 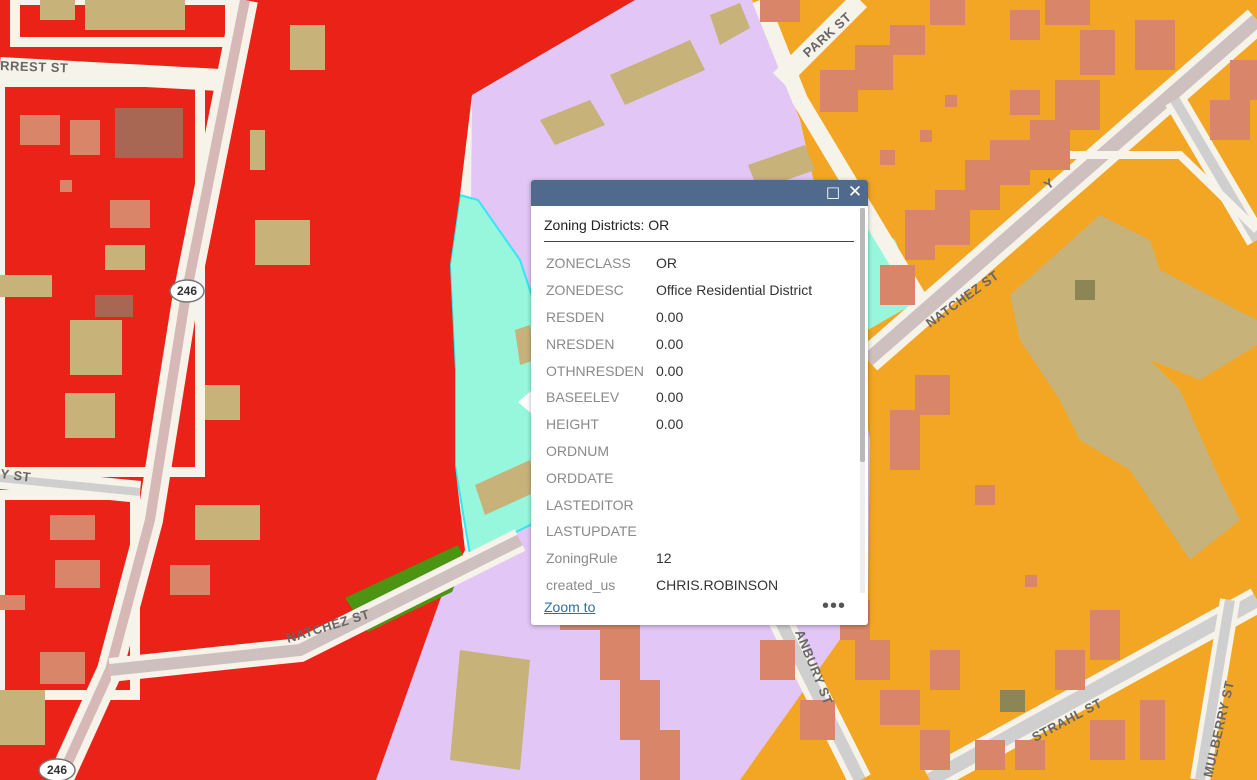 I want to click on attribute-row: OTHNRESDEN 0.00, so click(x=679, y=370).